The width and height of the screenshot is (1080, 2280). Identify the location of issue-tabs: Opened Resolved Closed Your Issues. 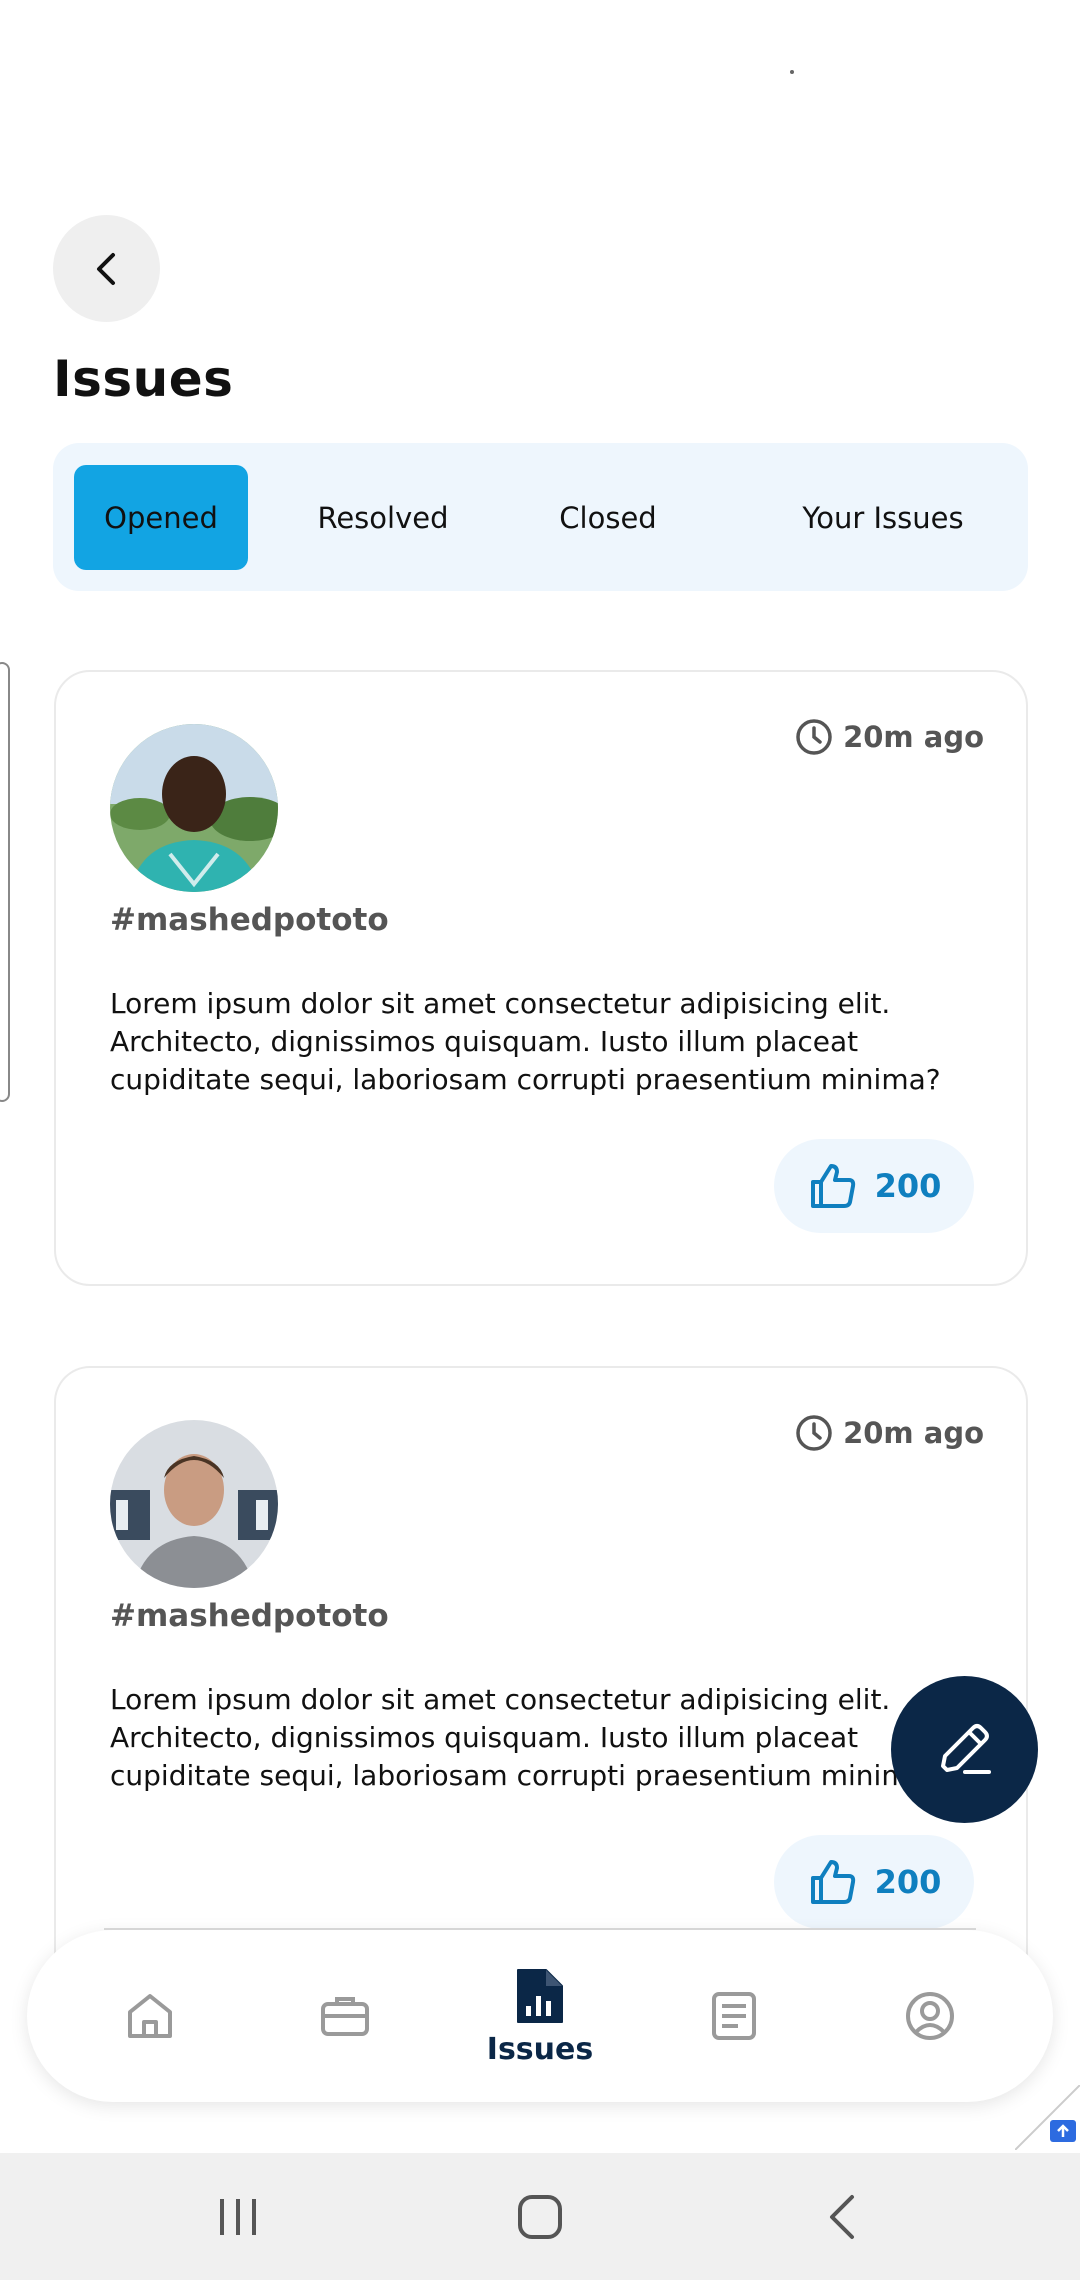
(540, 517).